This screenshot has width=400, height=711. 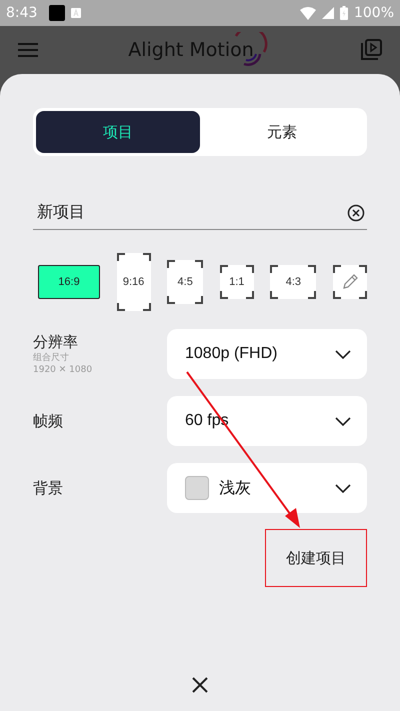 I want to click on battery-percent: 100%, so click(x=374, y=13).